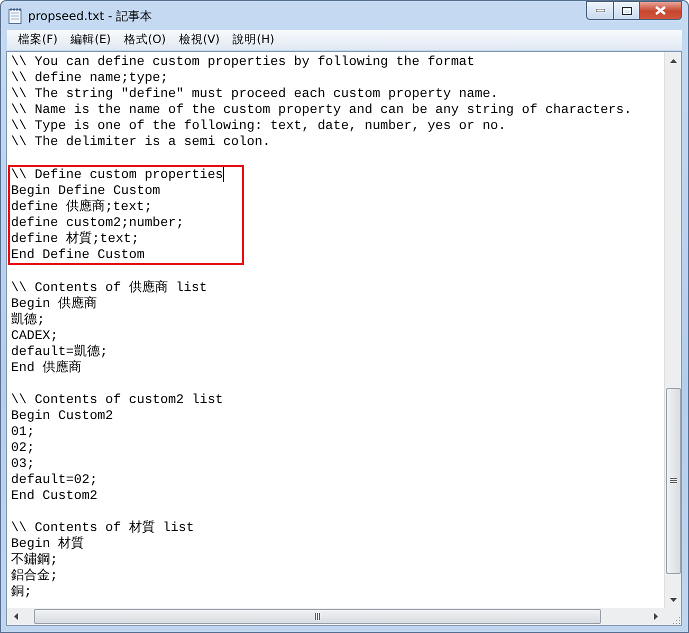 This screenshot has height=633, width=689. What do you see at coordinates (254, 94) in the screenshot?
I see `text-line: \\ The string "define" must proceed each custom property name.` at bounding box center [254, 94].